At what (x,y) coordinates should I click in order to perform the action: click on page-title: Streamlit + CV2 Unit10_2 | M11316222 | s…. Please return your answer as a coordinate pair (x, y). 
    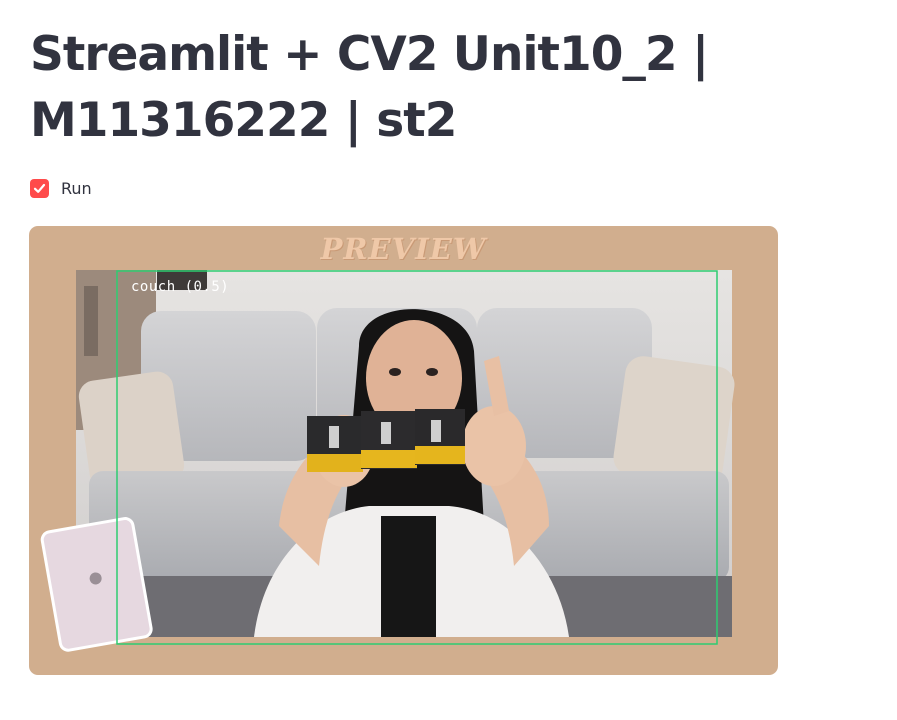
    Looking at the image, I should click on (369, 87).